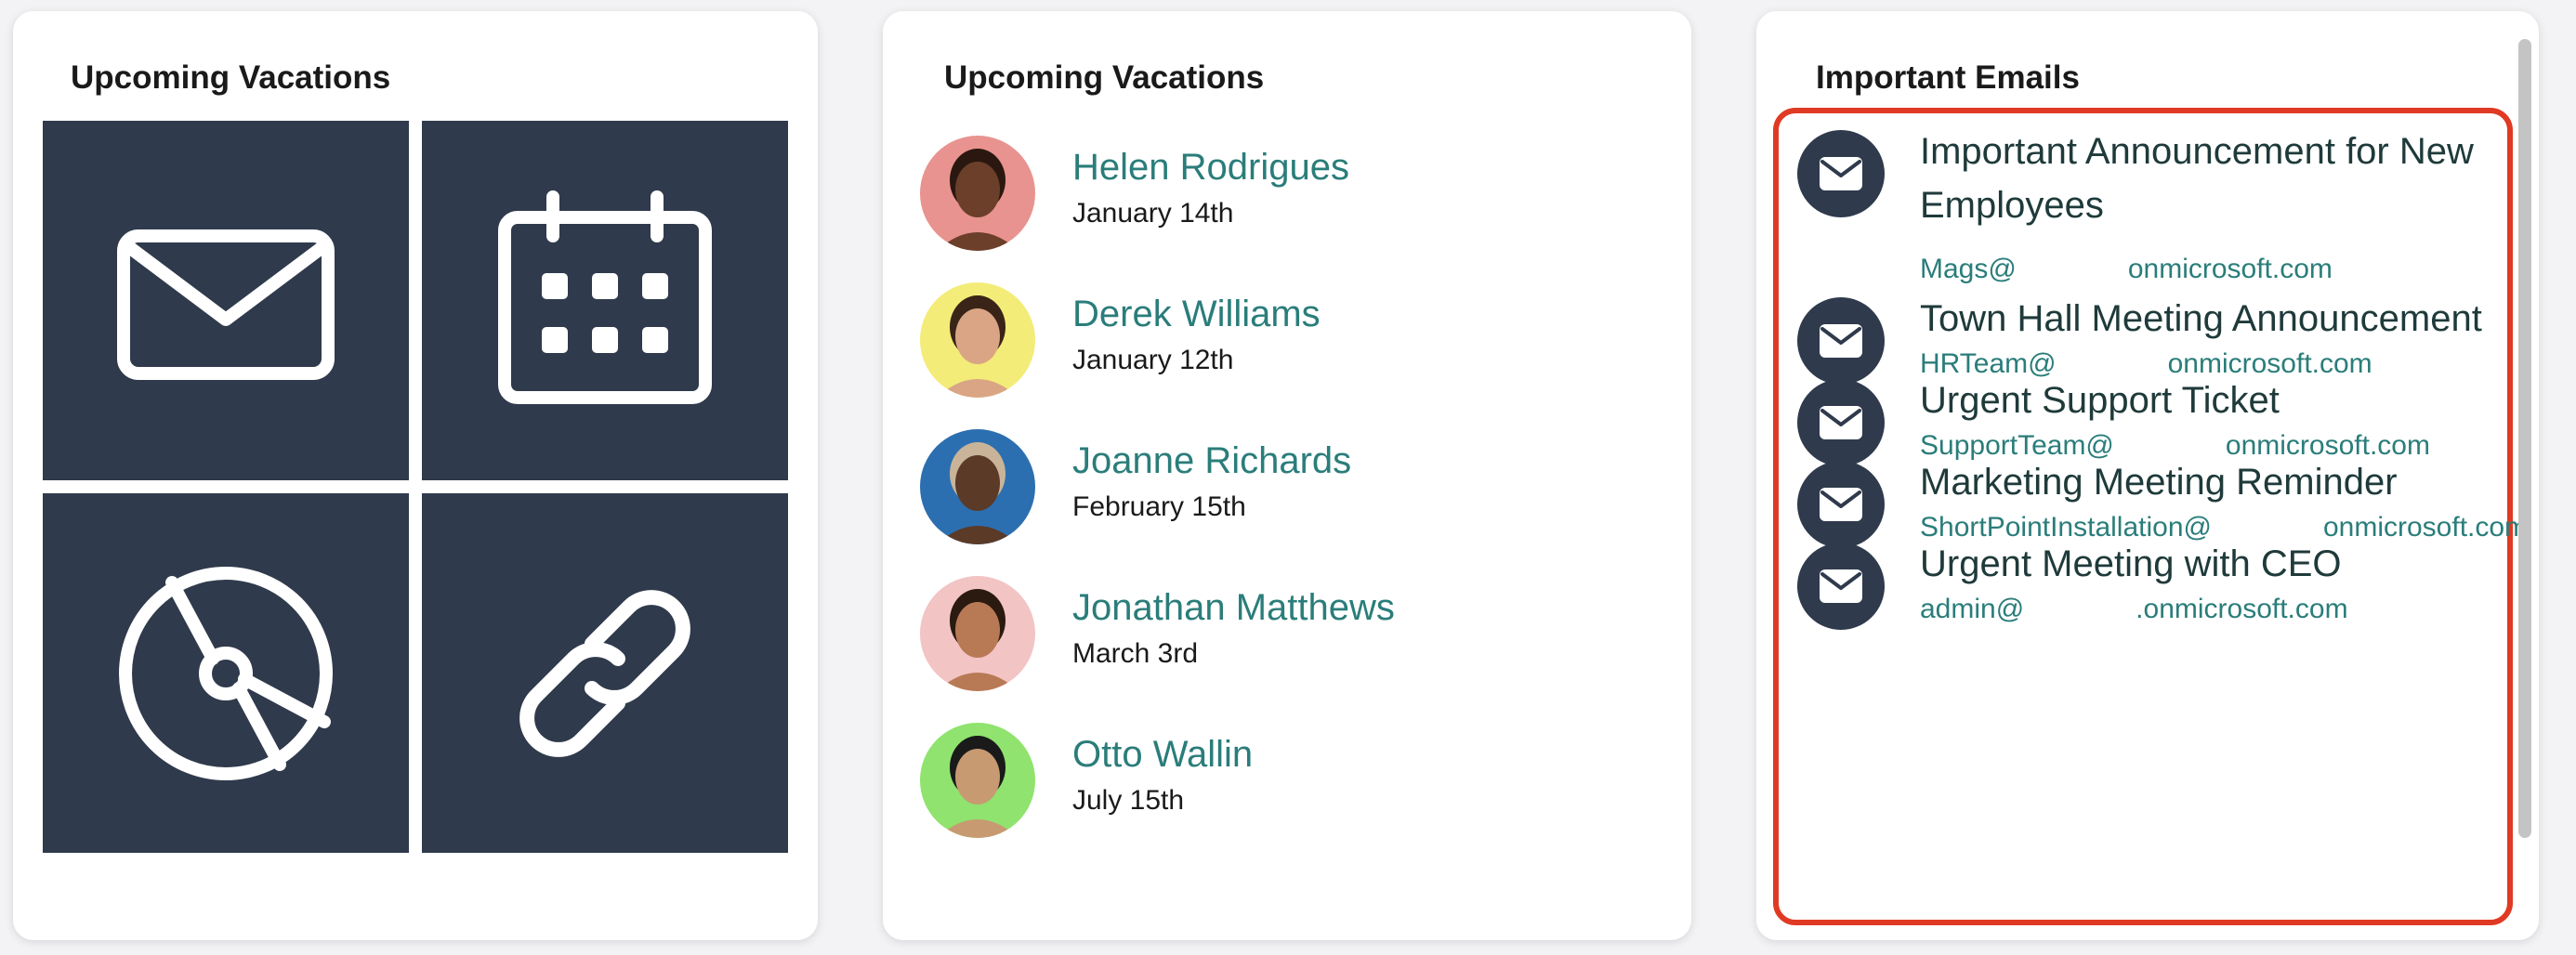 The width and height of the screenshot is (2576, 955). What do you see at coordinates (1211, 460) in the screenshot?
I see `person-name: Joanne Richards` at bounding box center [1211, 460].